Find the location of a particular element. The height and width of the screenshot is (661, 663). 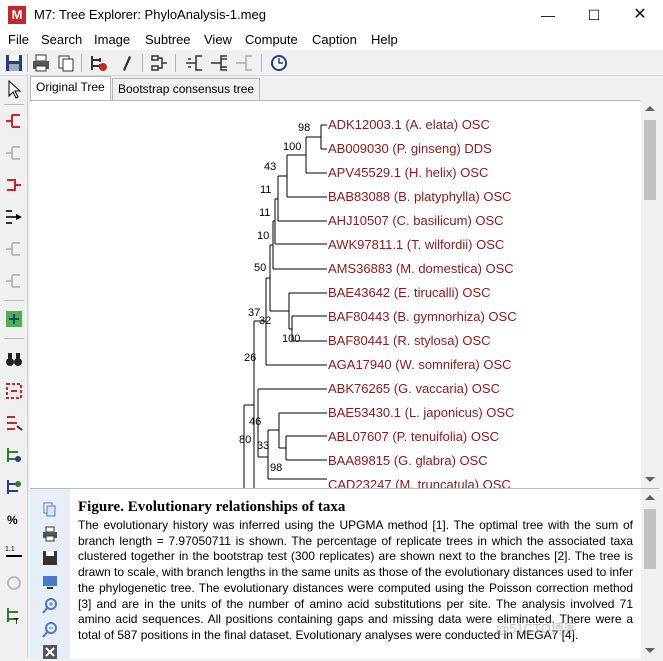

taxon-label: AWK97811.1 (T. wilfordii) OSC is located at coordinates (416, 244).